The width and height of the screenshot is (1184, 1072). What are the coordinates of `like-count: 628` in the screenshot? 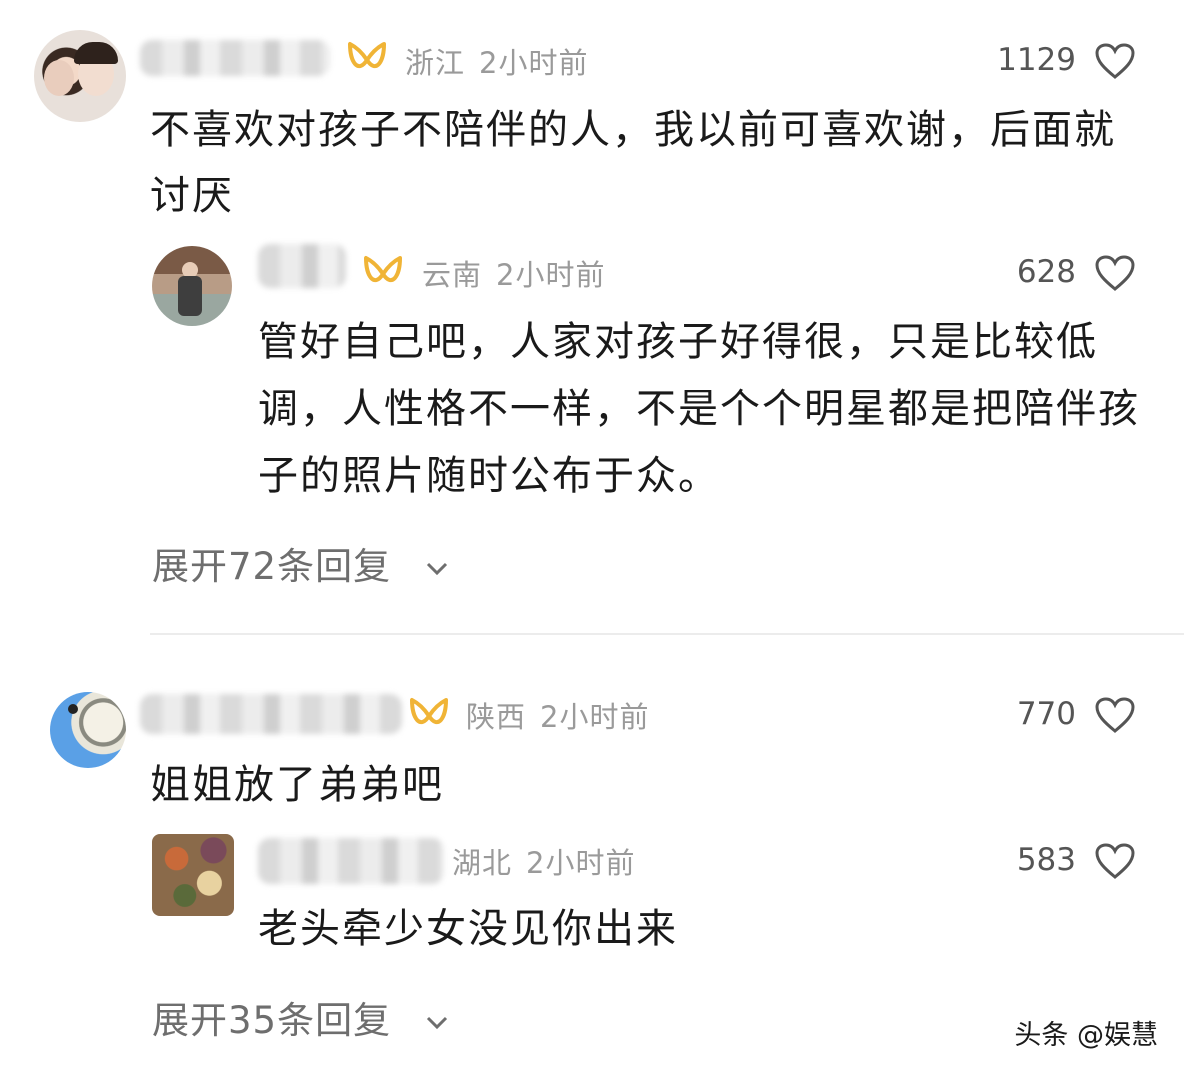 It's located at (1046, 272).